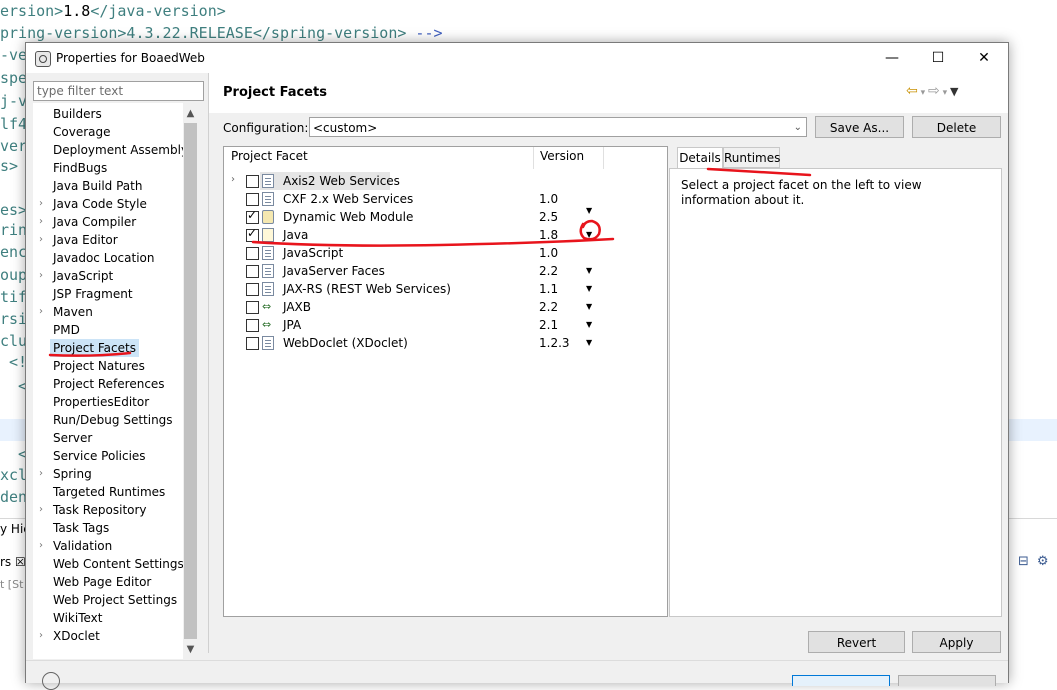 This screenshot has width=1057, height=690. I want to click on tree-scrollbar-thumb, so click(190, 381).